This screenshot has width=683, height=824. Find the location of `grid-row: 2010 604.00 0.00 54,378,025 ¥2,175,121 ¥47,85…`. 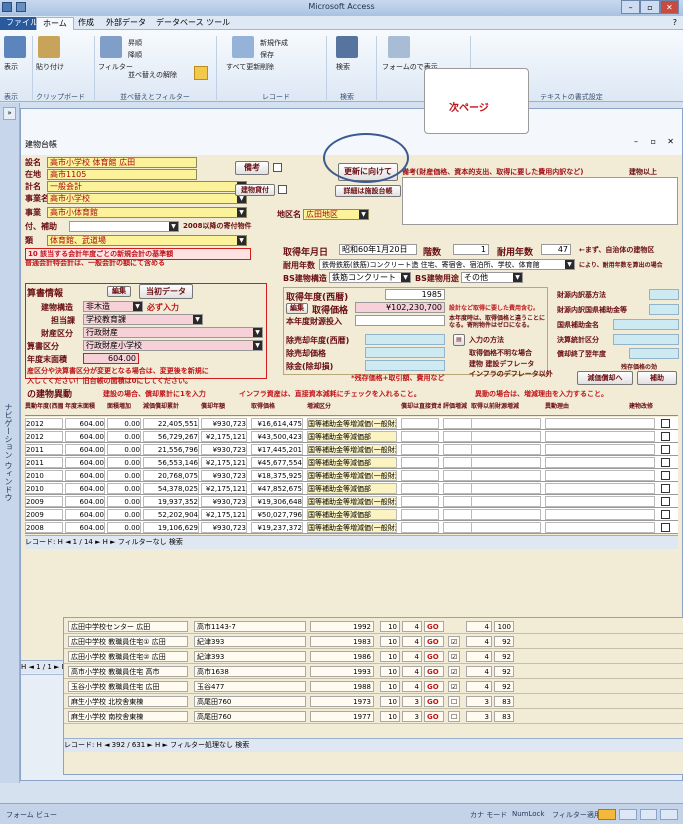

grid-row: 2010 604.00 0.00 54,378,025 ¥2,175,121 ¥47,85… is located at coordinates (351, 488).